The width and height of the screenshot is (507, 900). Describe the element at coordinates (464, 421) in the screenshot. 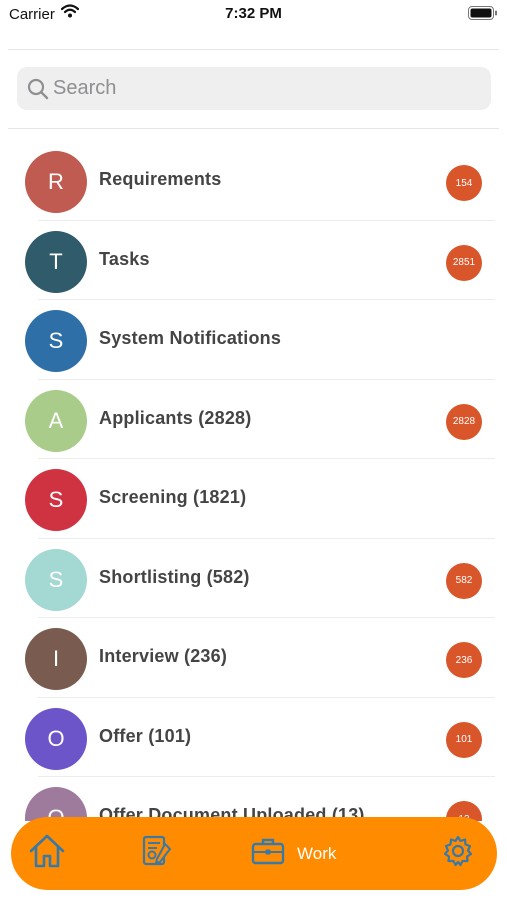

I see `count-badge: 2828` at that location.